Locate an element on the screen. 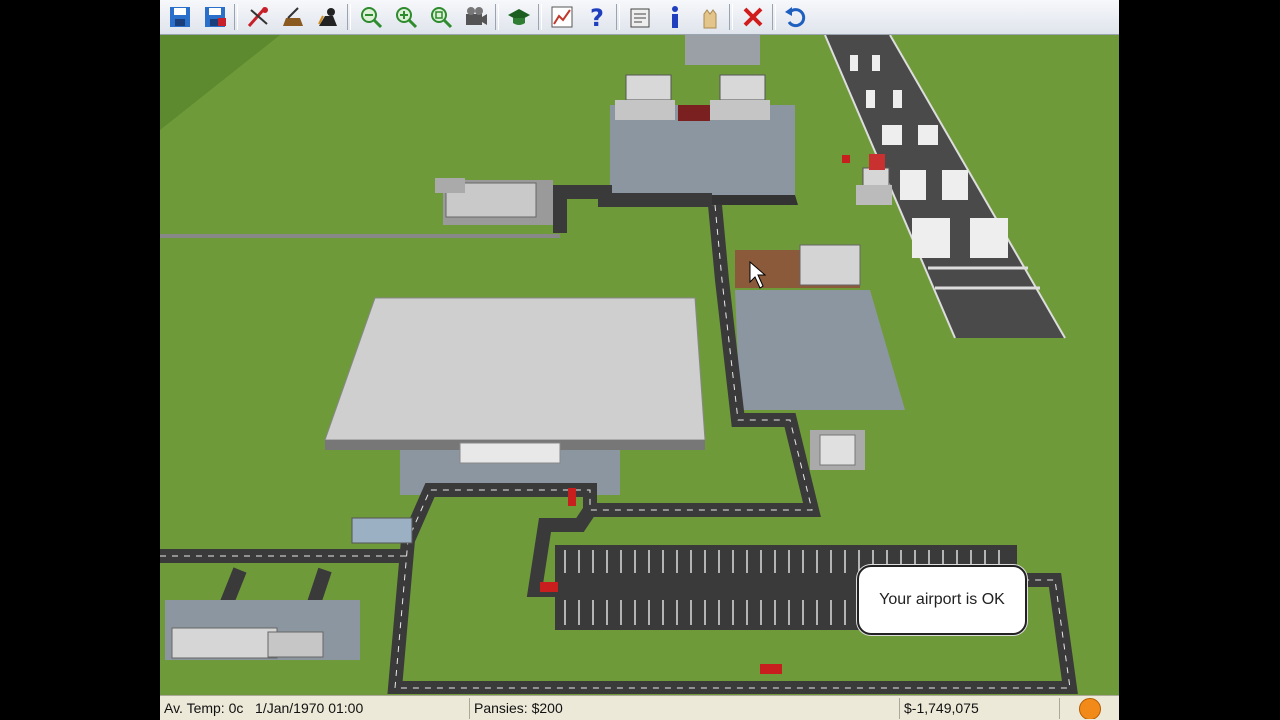 This screenshot has width=1280, height=720. average-temperature: Av. Temp: 0c is located at coordinates (204, 708).